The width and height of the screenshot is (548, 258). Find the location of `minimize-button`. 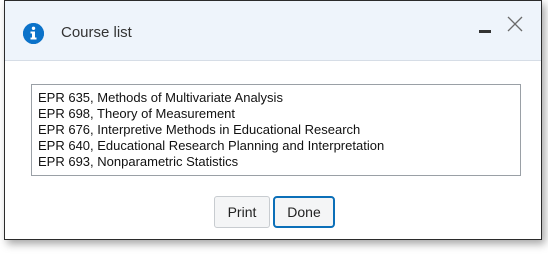

minimize-button is located at coordinates (485, 29).